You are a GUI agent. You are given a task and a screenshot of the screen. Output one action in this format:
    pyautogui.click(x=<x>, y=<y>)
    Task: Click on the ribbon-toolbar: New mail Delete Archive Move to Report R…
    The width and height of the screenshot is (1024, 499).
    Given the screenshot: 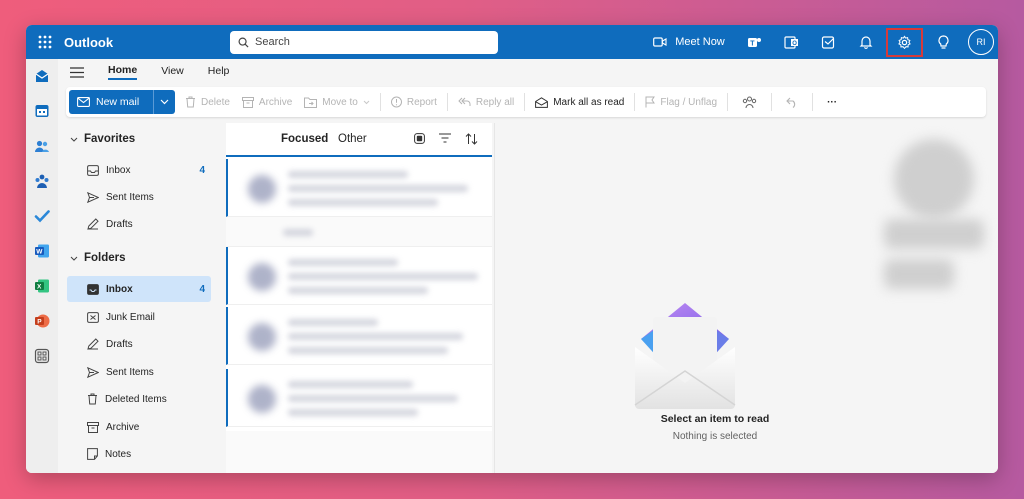 What is the action you would take?
    pyautogui.click(x=526, y=102)
    